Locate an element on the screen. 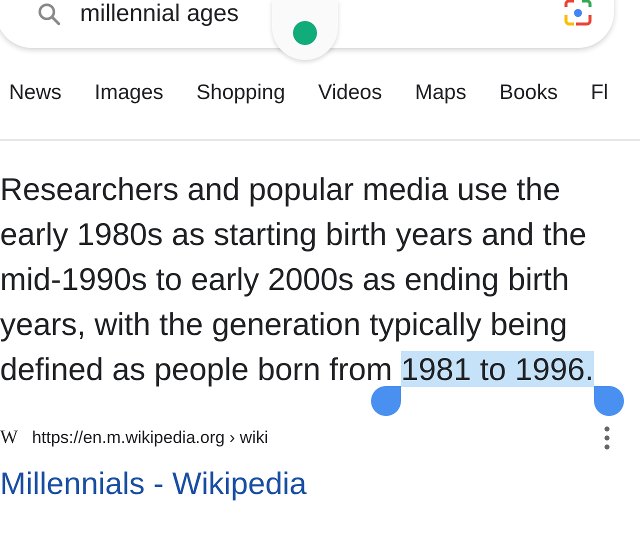 The width and height of the screenshot is (640, 550). site-logo: W is located at coordinates (9, 438).